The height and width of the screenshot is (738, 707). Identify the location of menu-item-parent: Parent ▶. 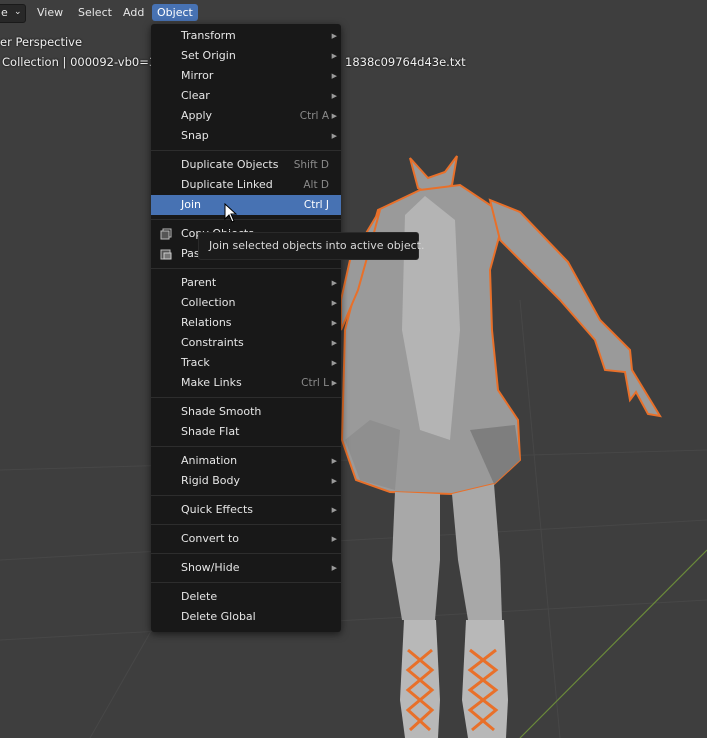
(246, 283).